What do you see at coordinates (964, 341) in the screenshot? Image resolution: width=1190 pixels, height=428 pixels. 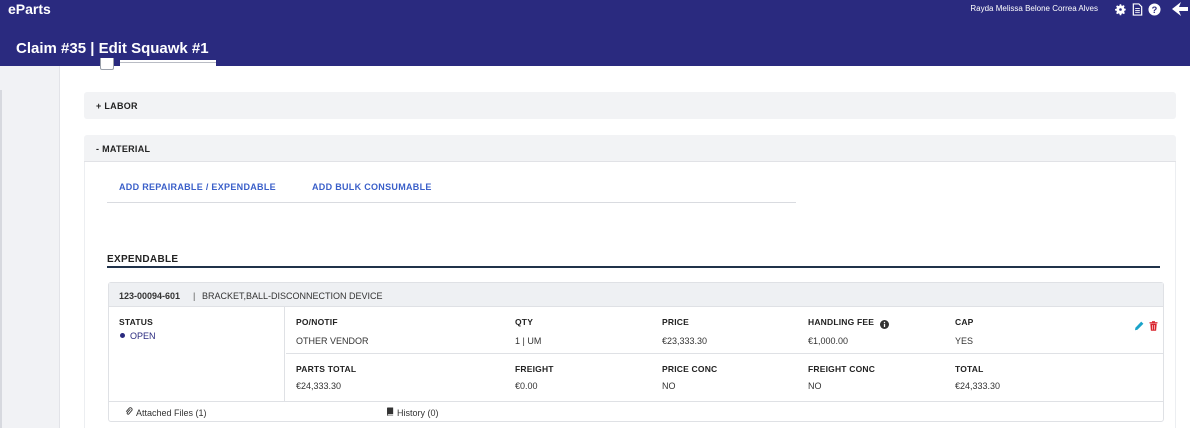 I see `cap-value: YES` at bounding box center [964, 341].